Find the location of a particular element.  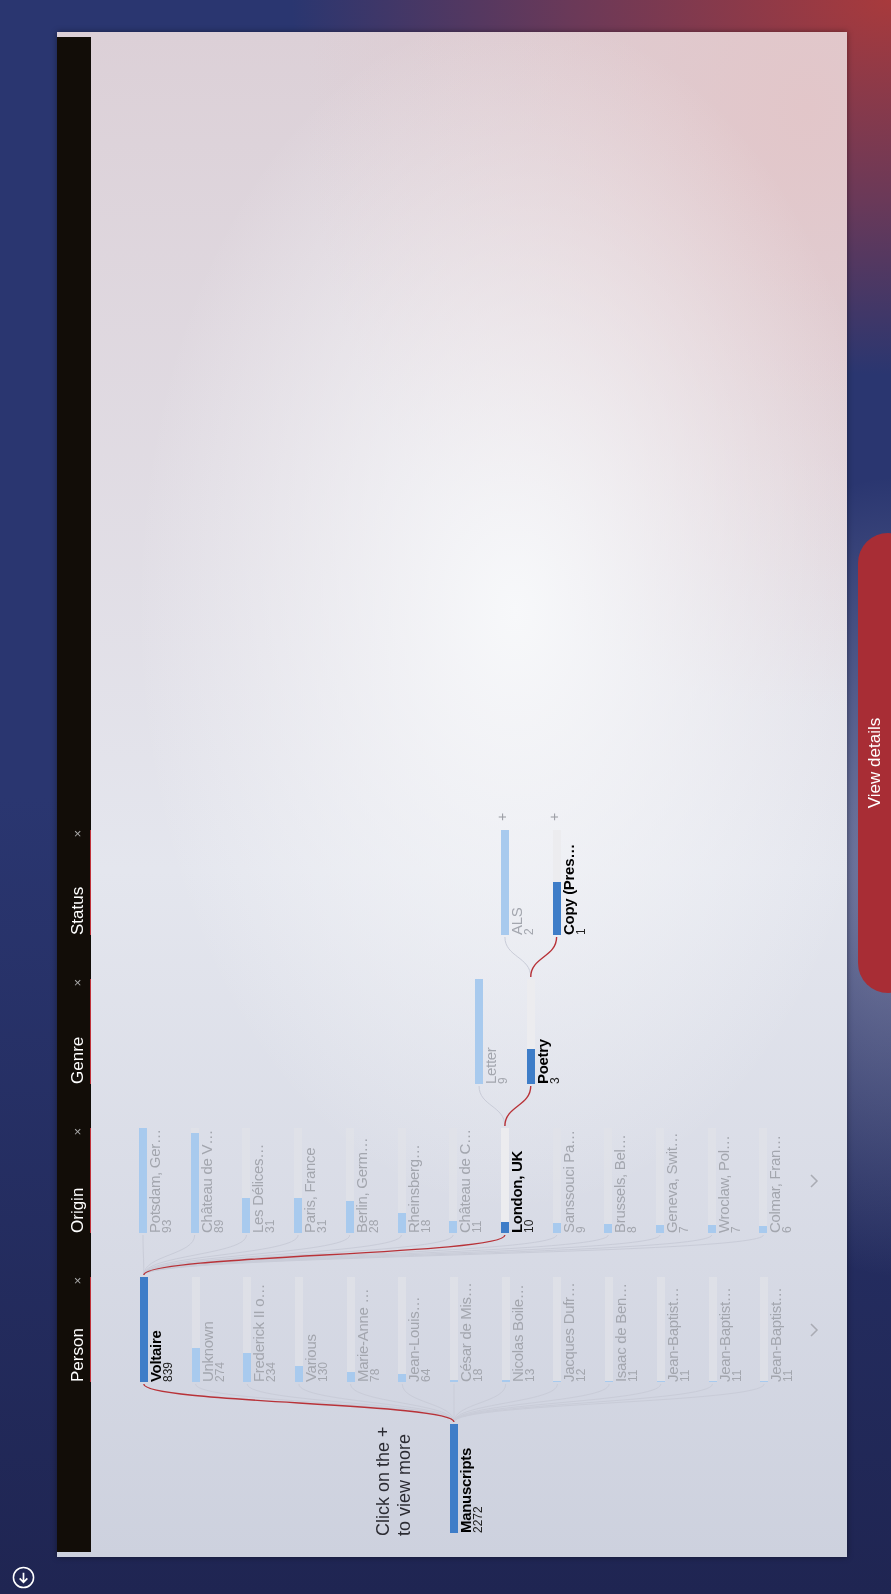

node-value: 9 is located at coordinates (504, 1080).